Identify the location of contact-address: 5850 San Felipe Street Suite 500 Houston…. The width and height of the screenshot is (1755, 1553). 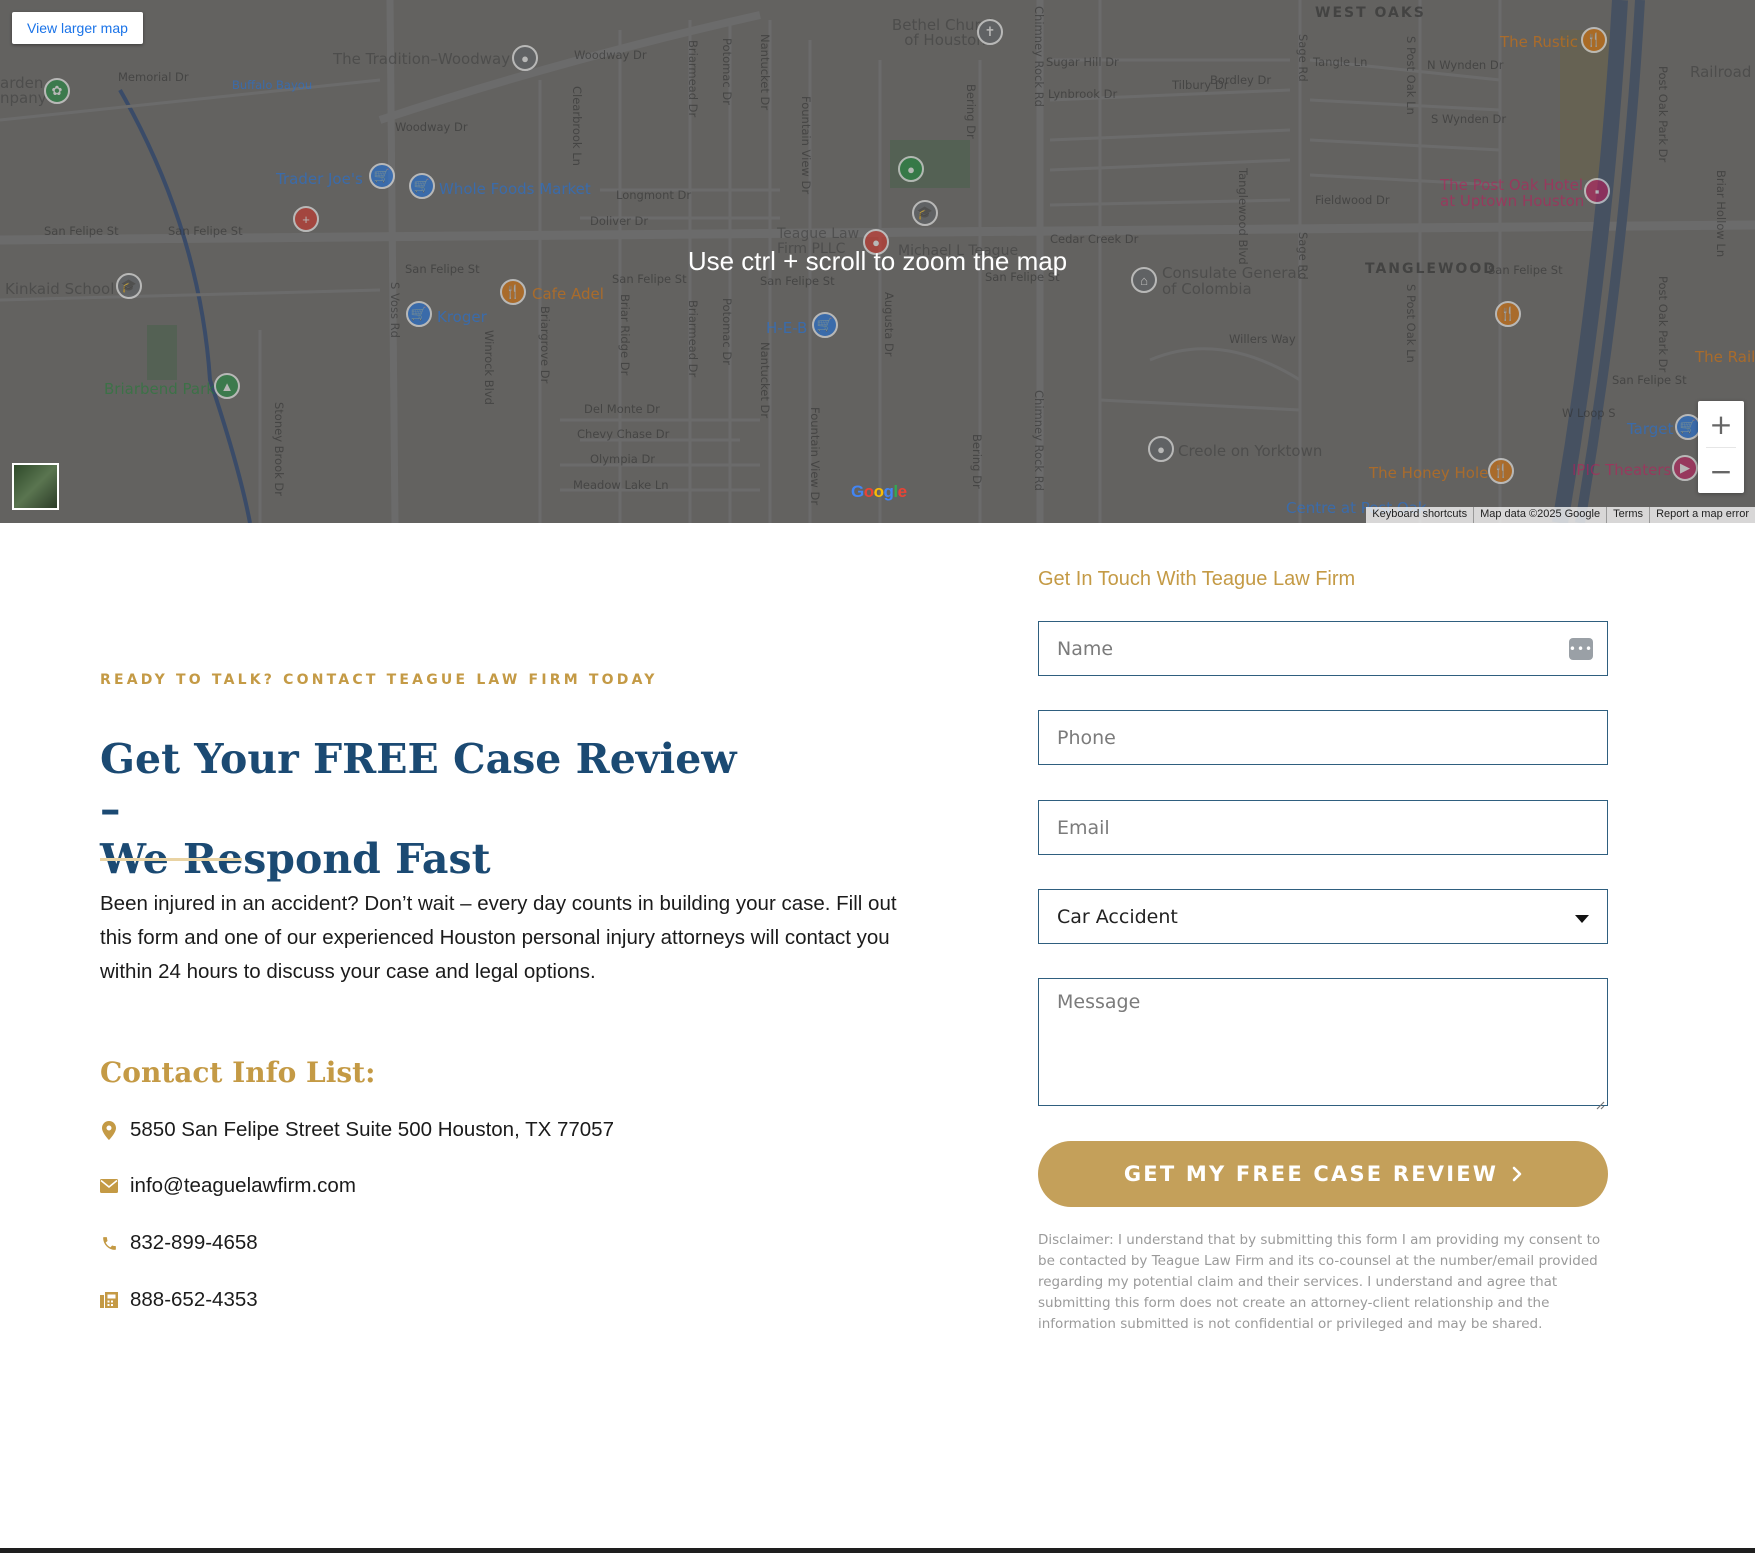
(357, 1130).